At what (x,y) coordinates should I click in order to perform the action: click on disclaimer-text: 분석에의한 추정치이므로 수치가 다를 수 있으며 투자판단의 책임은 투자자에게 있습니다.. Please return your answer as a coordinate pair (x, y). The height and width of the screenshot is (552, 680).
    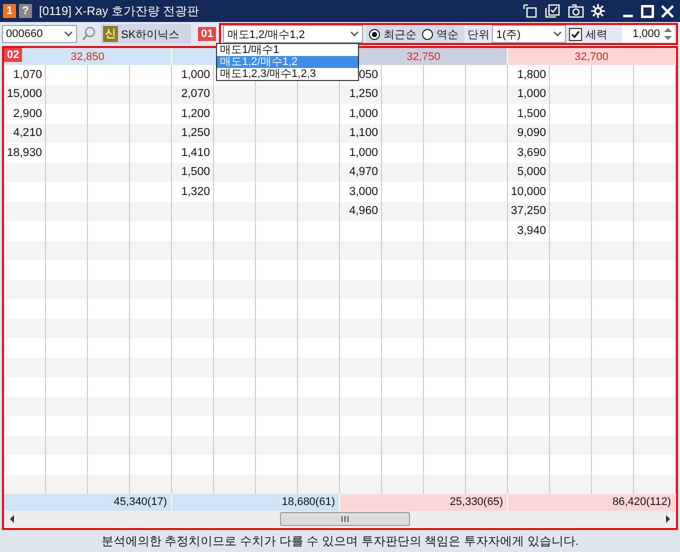
    Looking at the image, I should click on (340, 541).